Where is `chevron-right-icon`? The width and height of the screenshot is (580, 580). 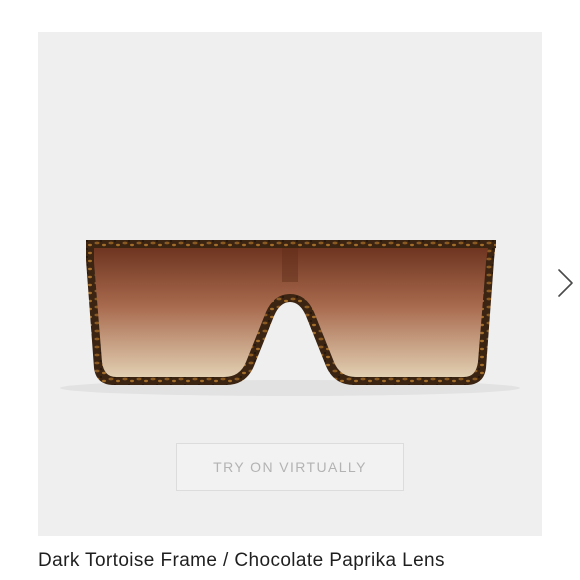
chevron-right-icon is located at coordinates (566, 283).